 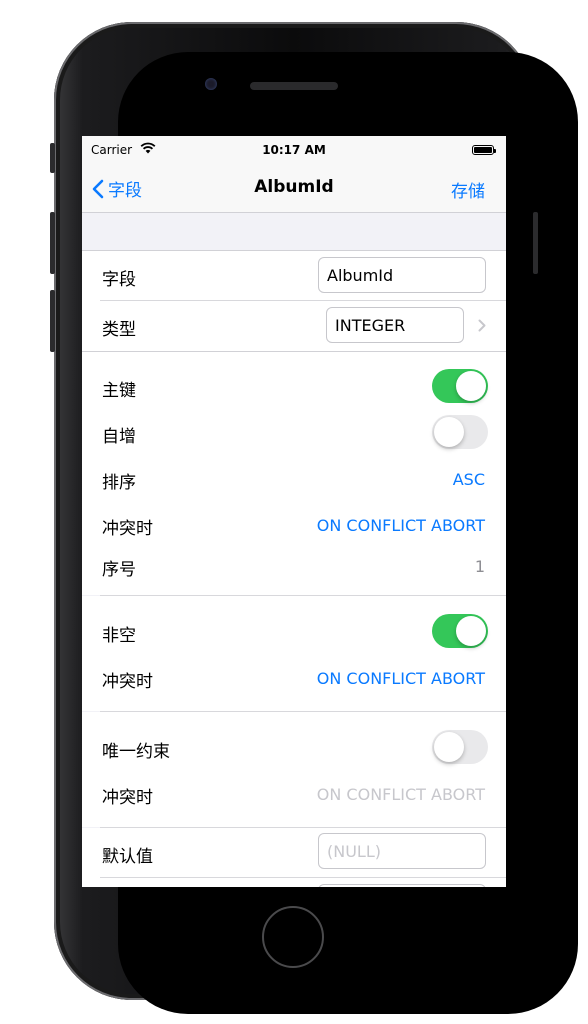 What do you see at coordinates (469, 479) in the screenshot?
I see `order-value: ASC` at bounding box center [469, 479].